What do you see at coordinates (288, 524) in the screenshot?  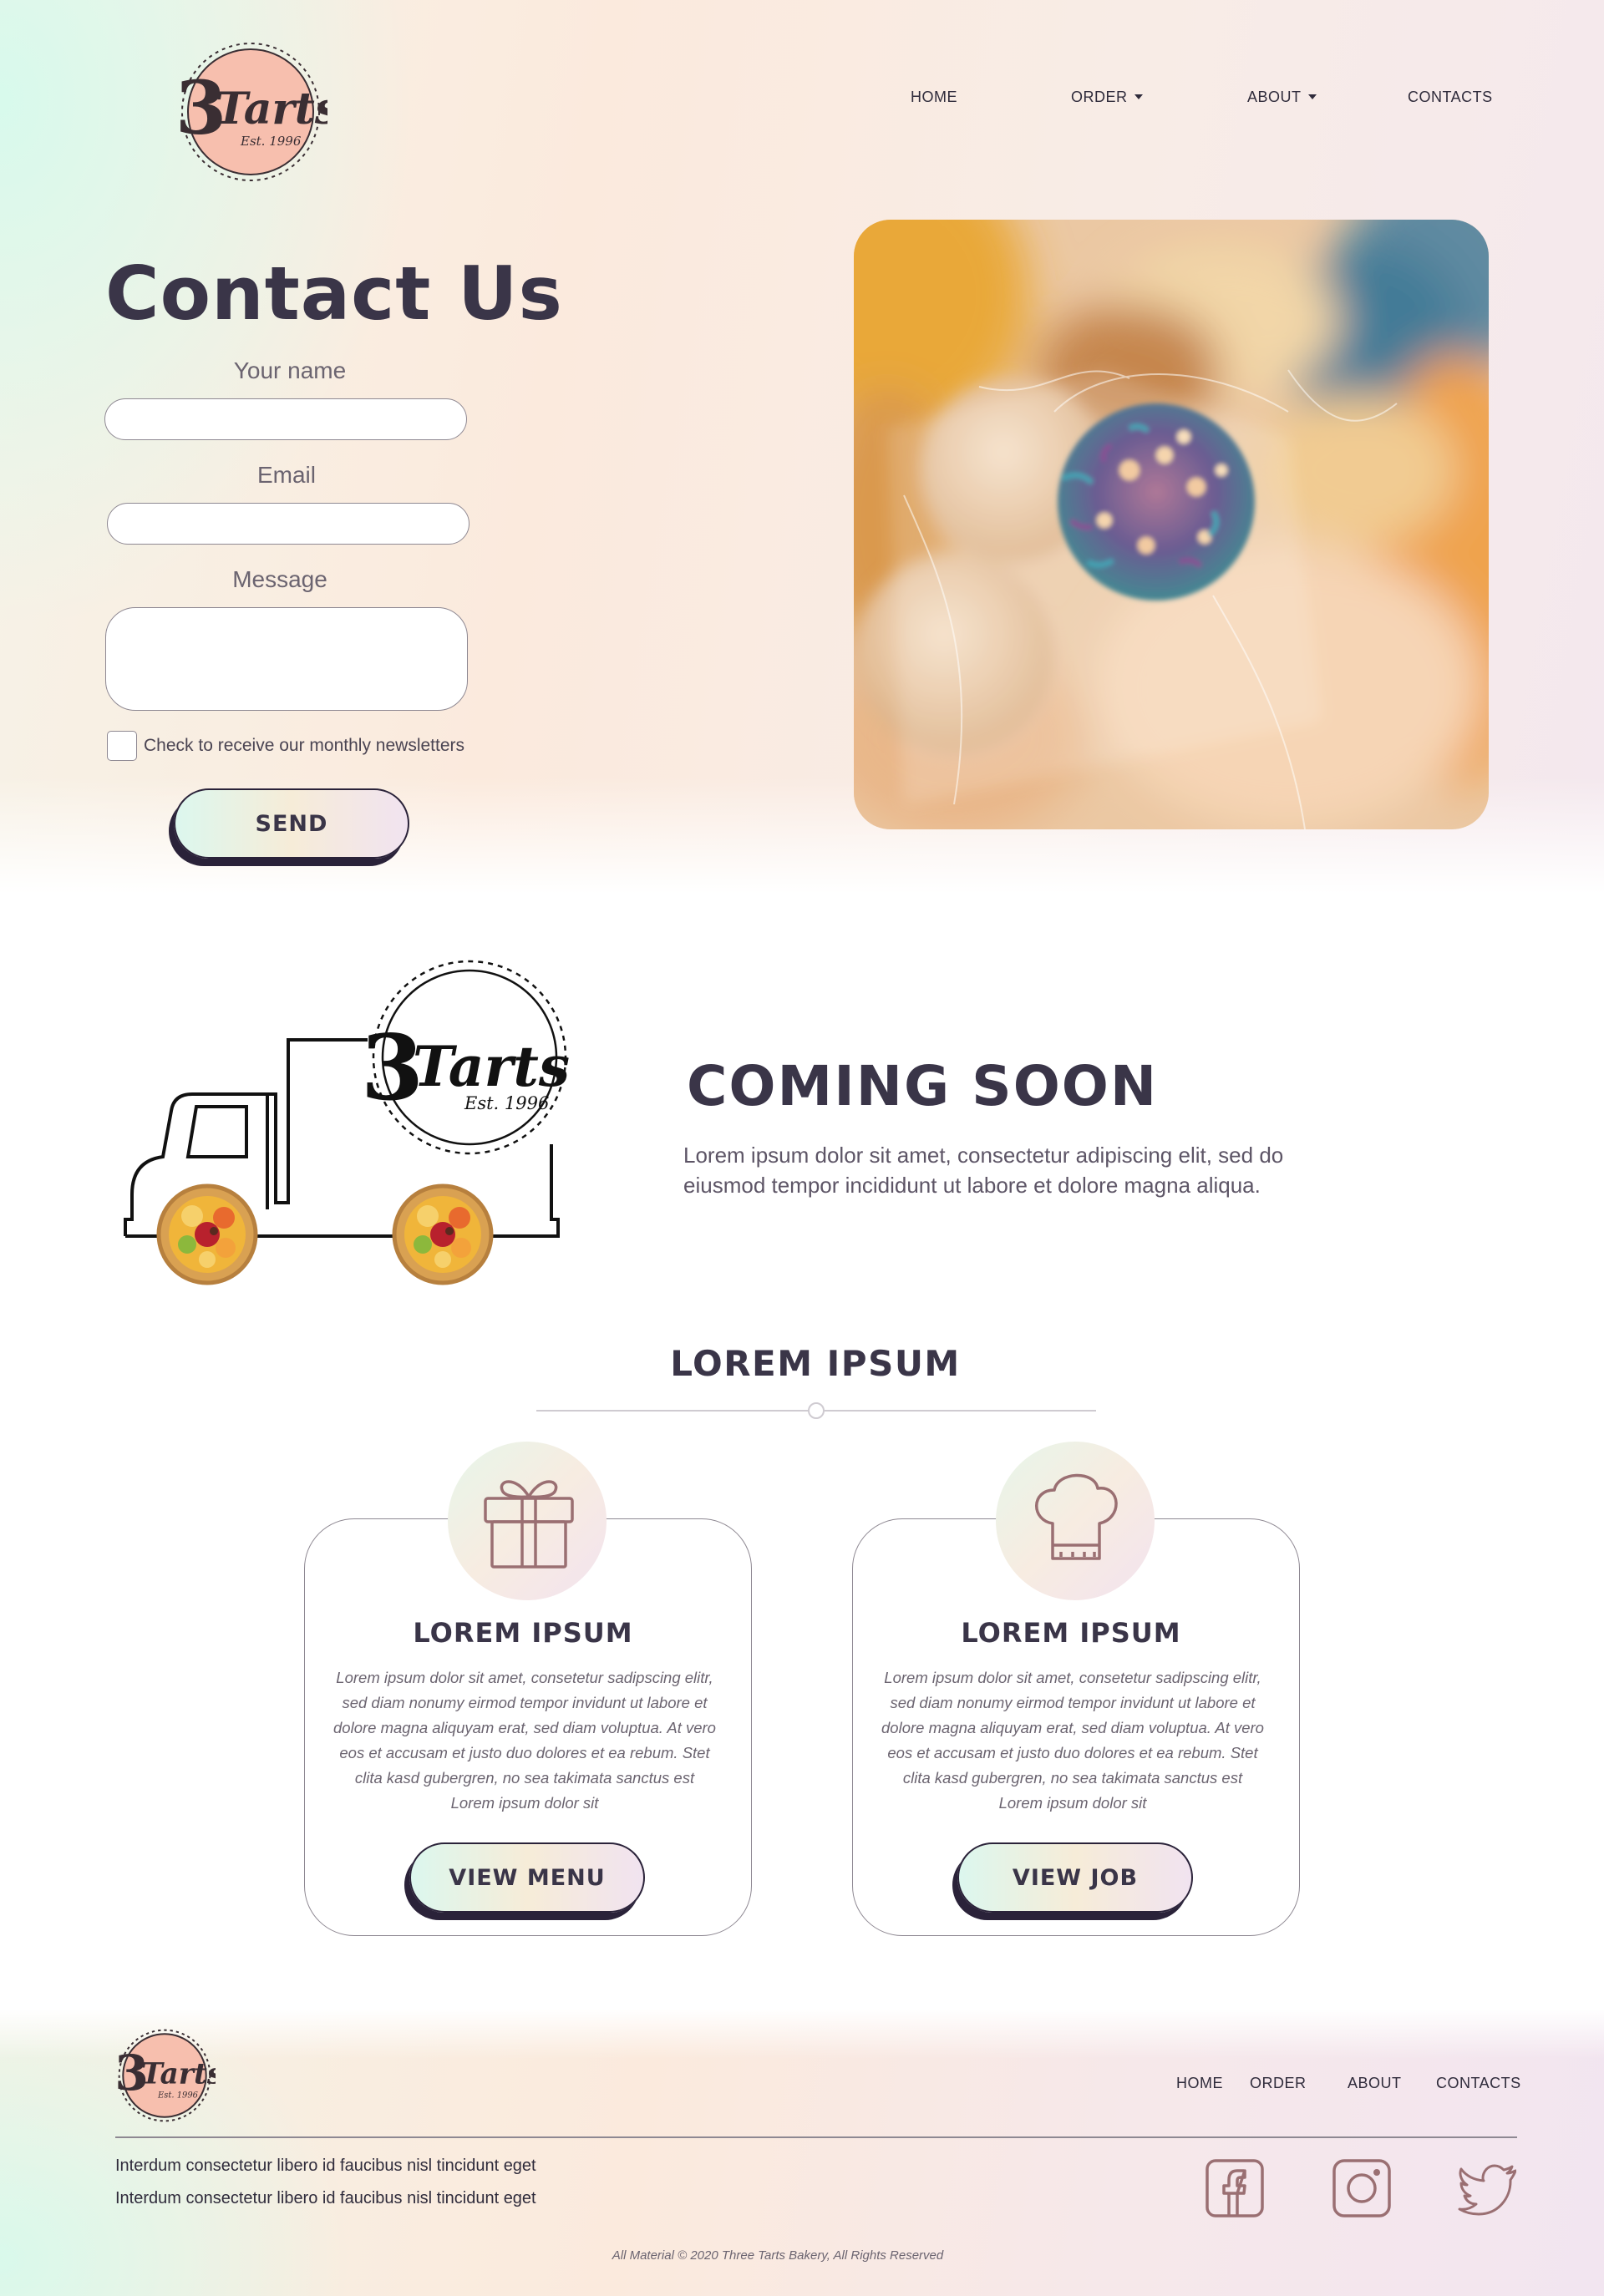 I see `email-field` at bounding box center [288, 524].